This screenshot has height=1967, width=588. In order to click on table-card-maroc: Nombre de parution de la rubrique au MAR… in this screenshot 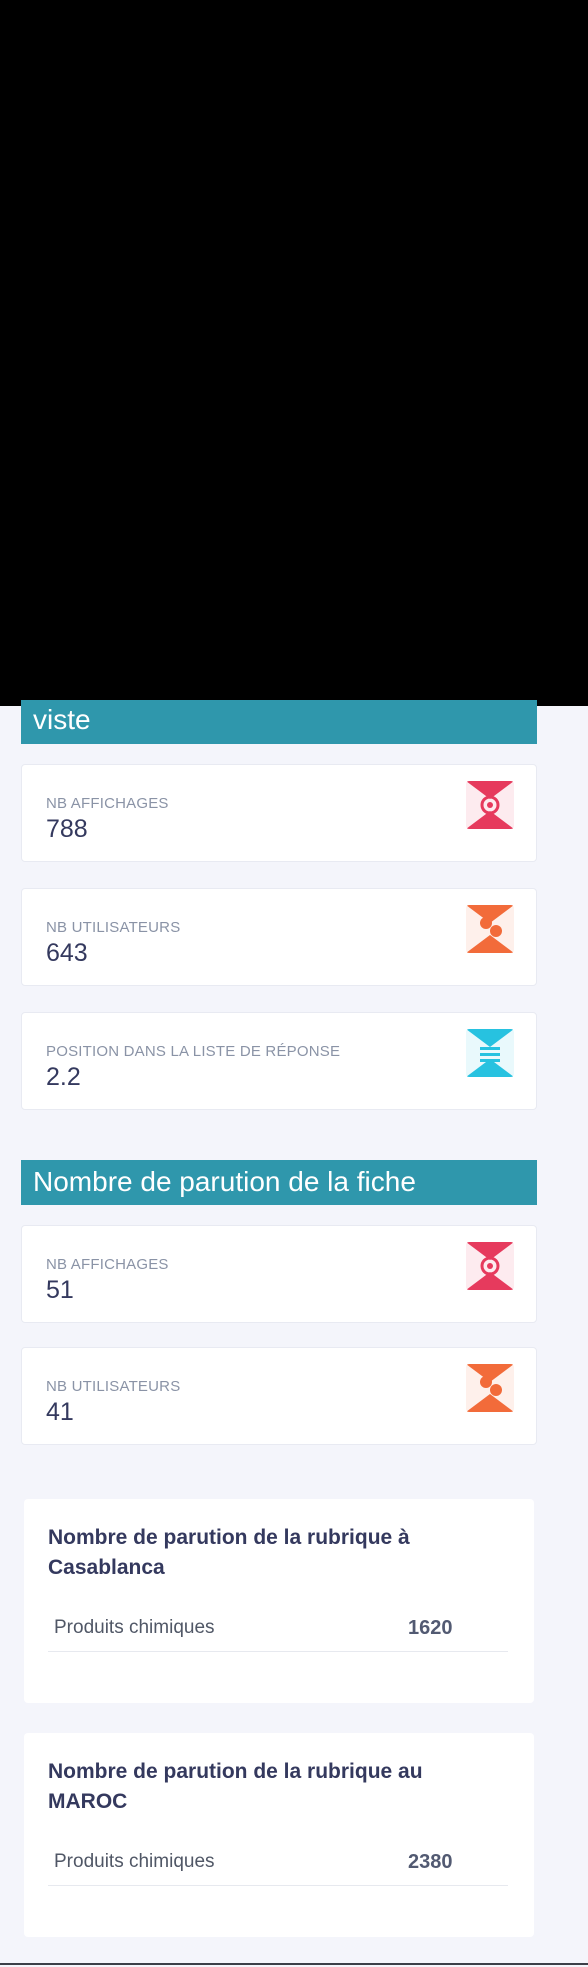, I will do `click(279, 1835)`.